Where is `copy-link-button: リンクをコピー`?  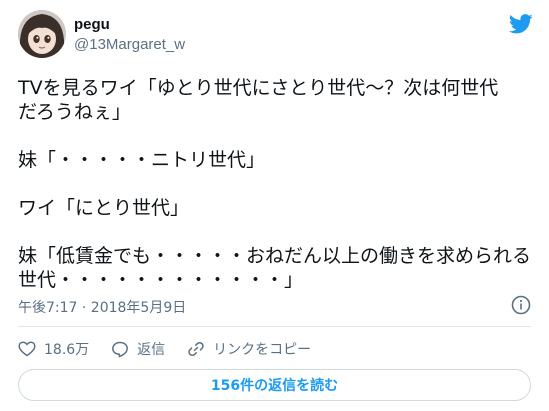 copy-link-button: リンクをコピー is located at coordinates (249, 349).